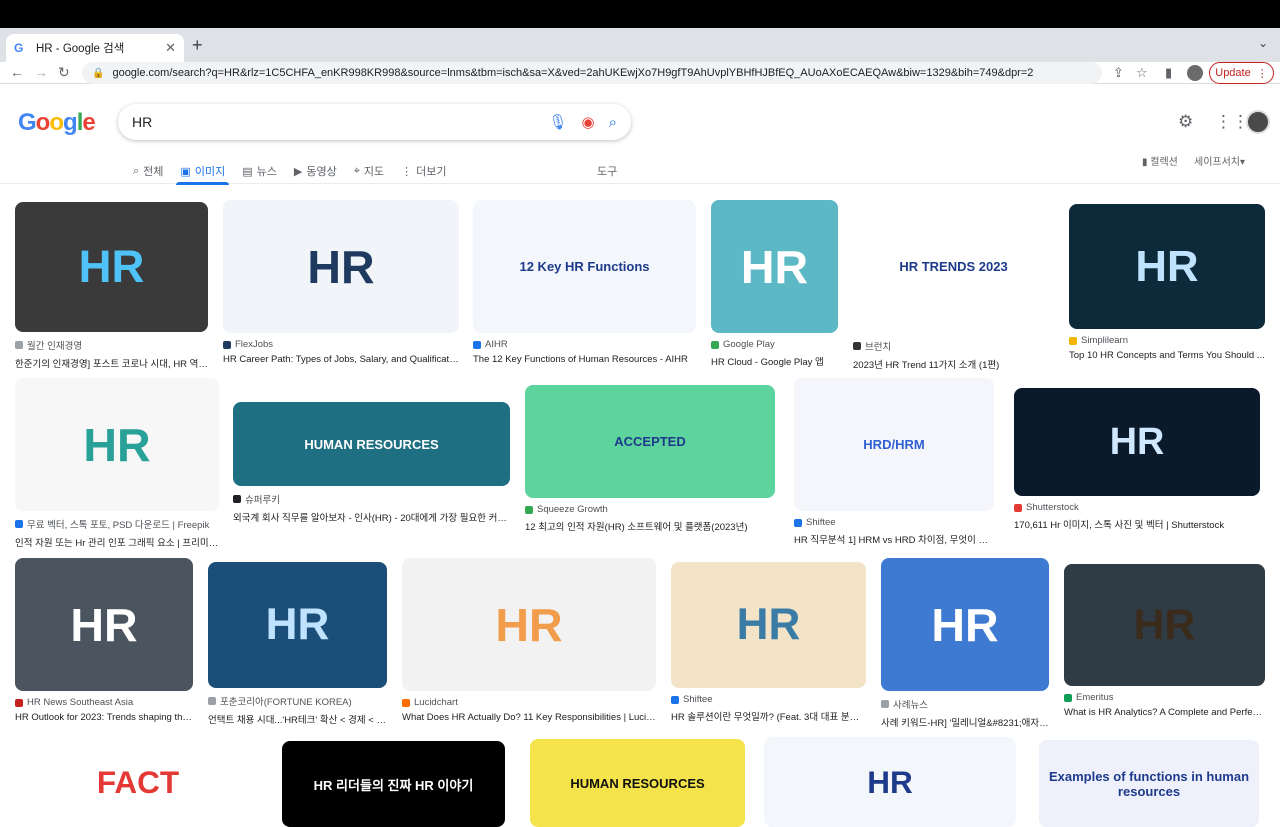 Image resolution: width=1280 pixels, height=827 pixels. What do you see at coordinates (774, 284) in the screenshot?
I see `image-result-card: HR Google Play HR Cloud - Google Play 앱` at bounding box center [774, 284].